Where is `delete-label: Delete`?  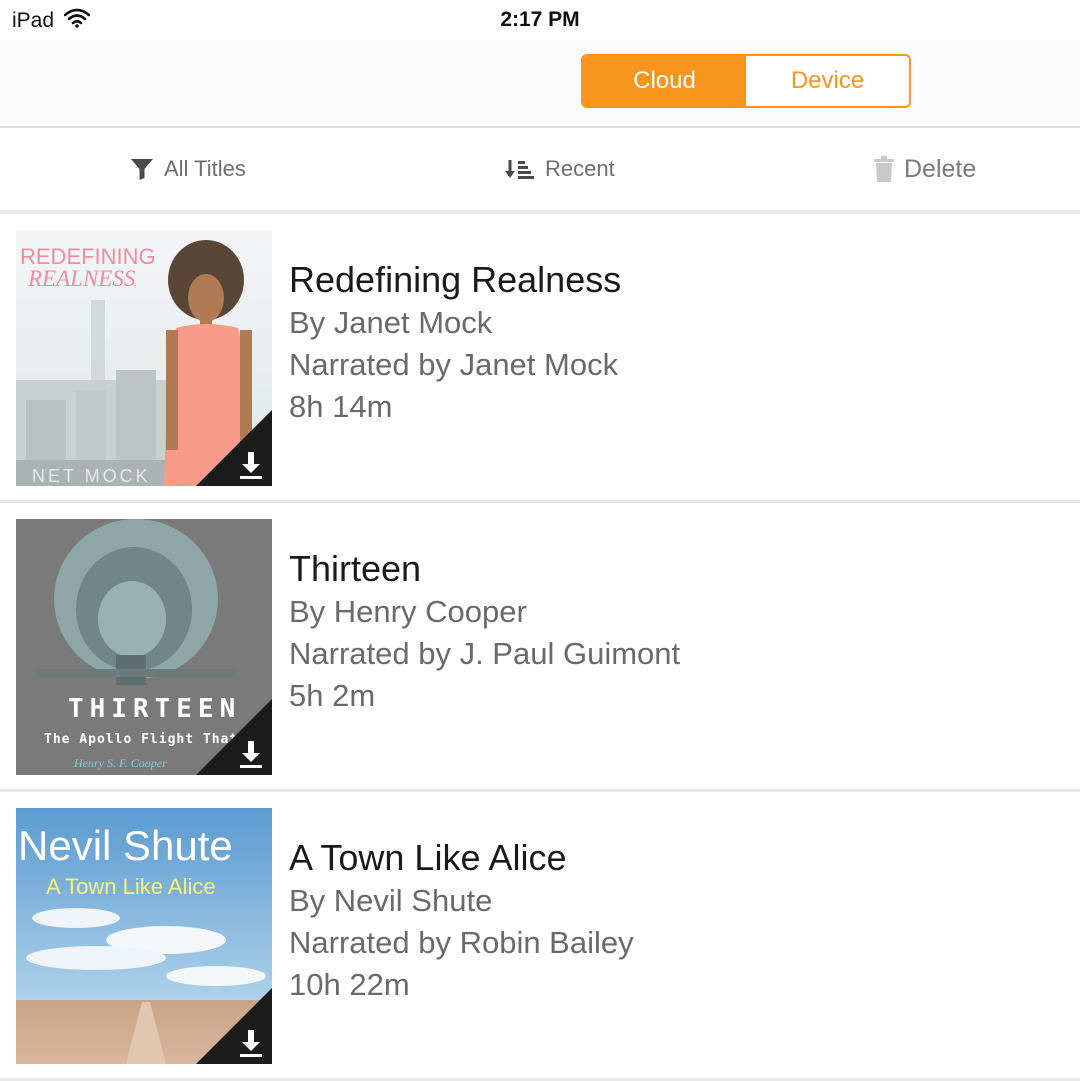
delete-label: Delete is located at coordinates (940, 168).